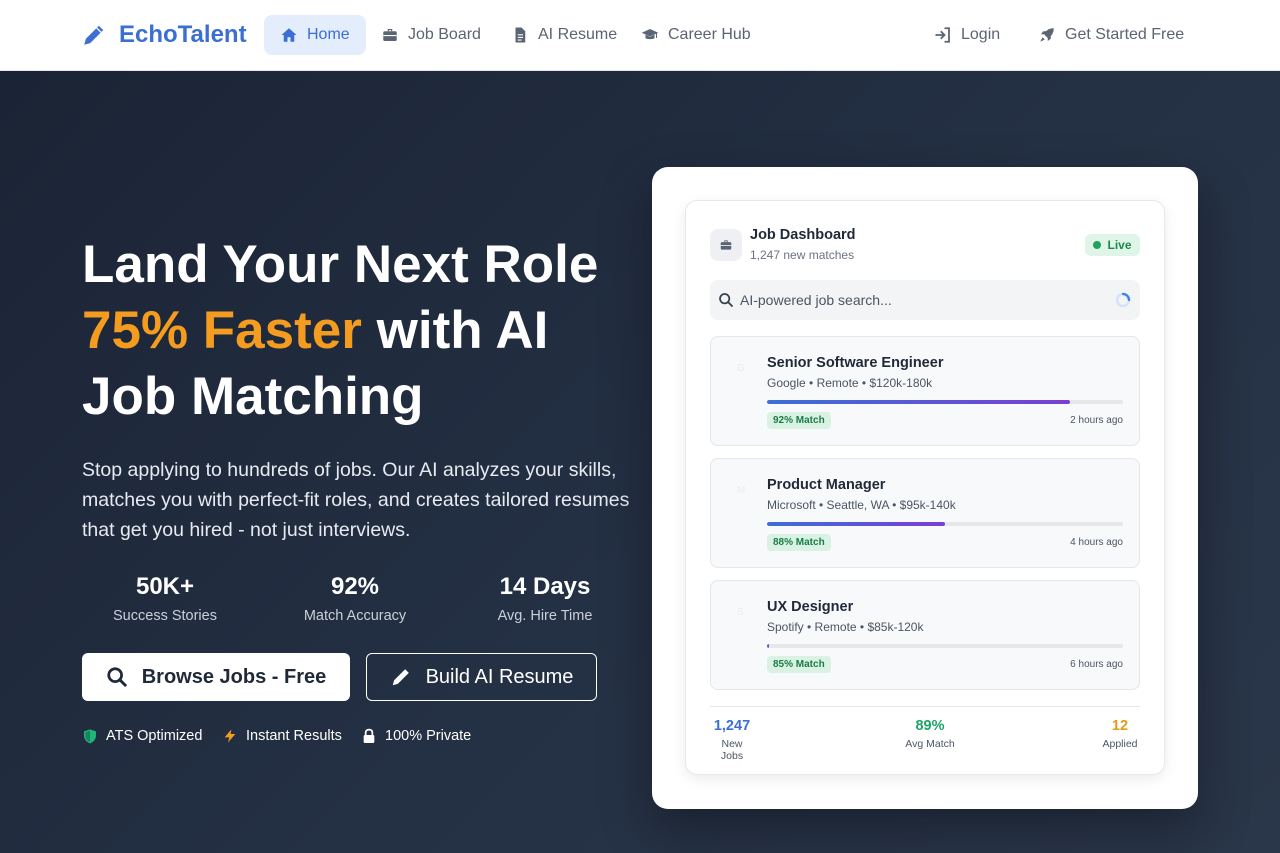 This screenshot has width=1280, height=853. What do you see at coordinates (930, 726) in the screenshot?
I see `footer-stat-value: 89%` at bounding box center [930, 726].